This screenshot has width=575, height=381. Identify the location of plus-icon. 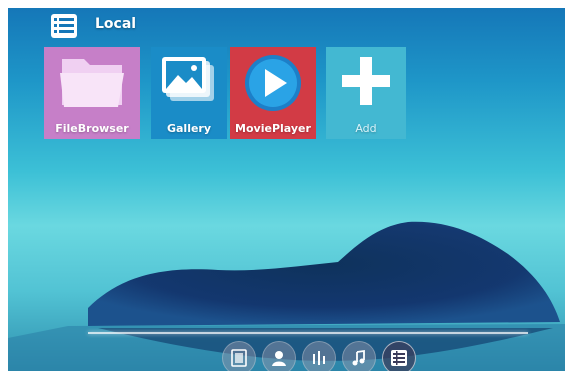
(366, 81).